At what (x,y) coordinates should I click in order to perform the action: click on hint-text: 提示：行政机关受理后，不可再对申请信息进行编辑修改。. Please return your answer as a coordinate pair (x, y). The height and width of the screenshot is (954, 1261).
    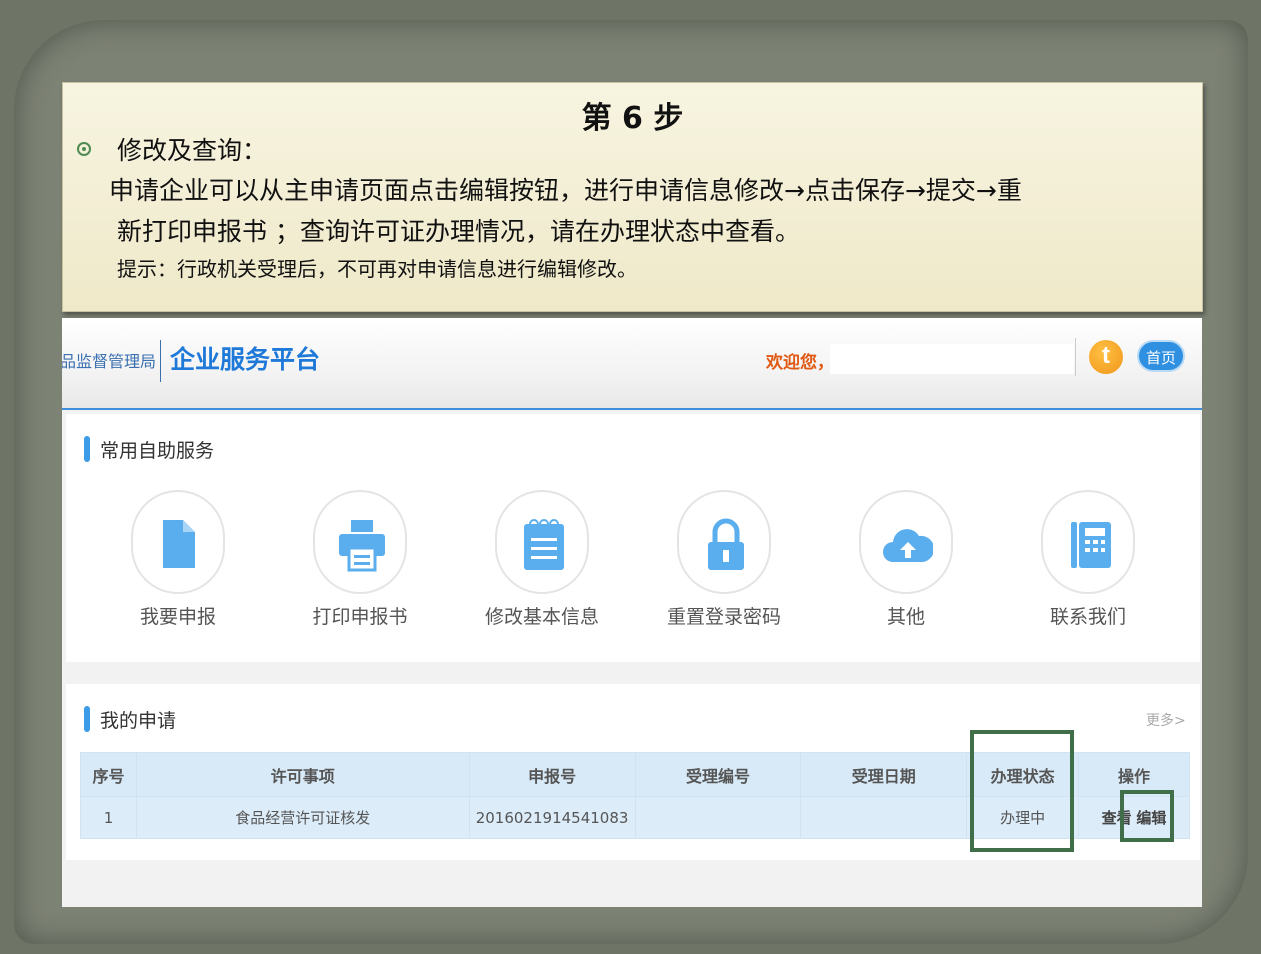
    Looking at the image, I should click on (377, 269).